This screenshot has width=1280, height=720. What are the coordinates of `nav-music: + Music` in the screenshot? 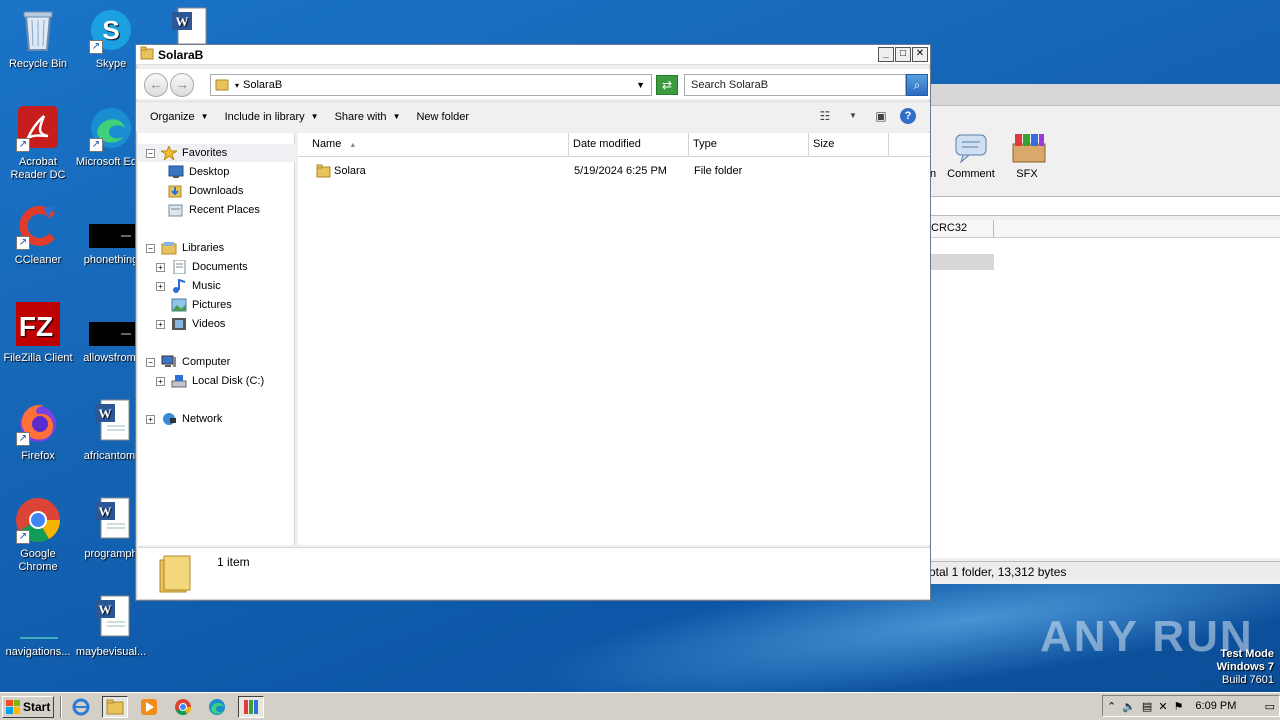 It's located at (188, 286).